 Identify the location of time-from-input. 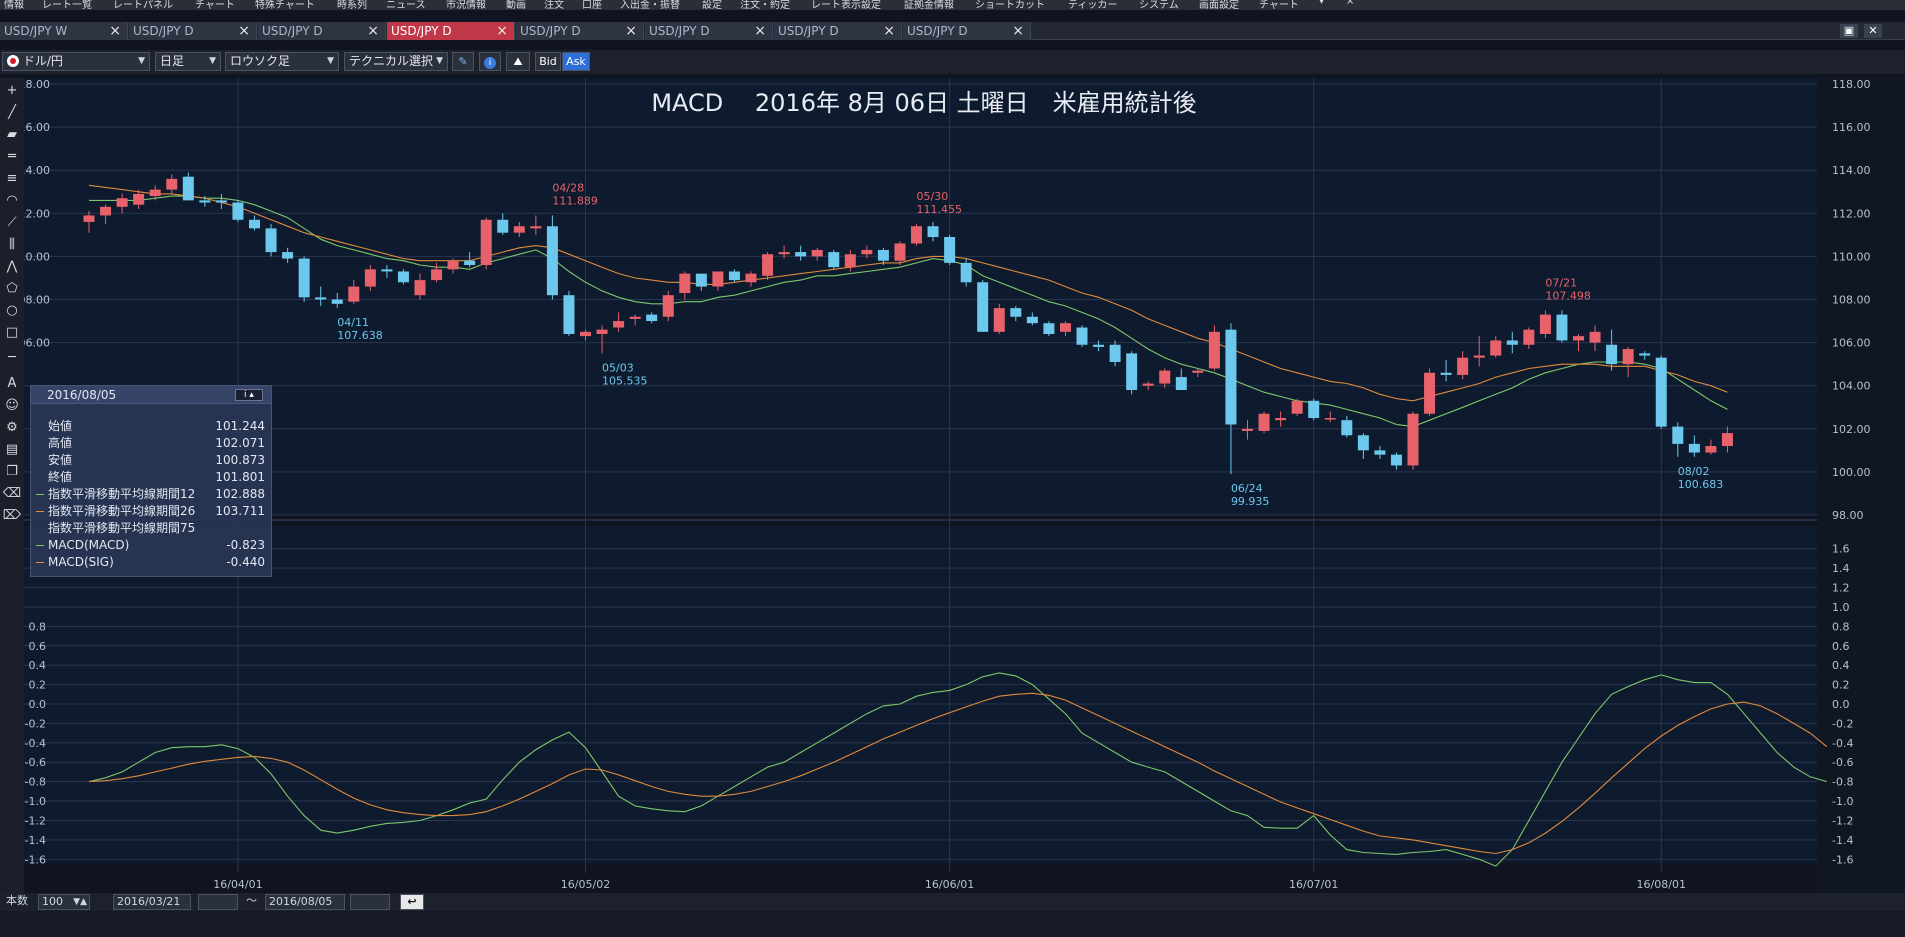
(218, 902).